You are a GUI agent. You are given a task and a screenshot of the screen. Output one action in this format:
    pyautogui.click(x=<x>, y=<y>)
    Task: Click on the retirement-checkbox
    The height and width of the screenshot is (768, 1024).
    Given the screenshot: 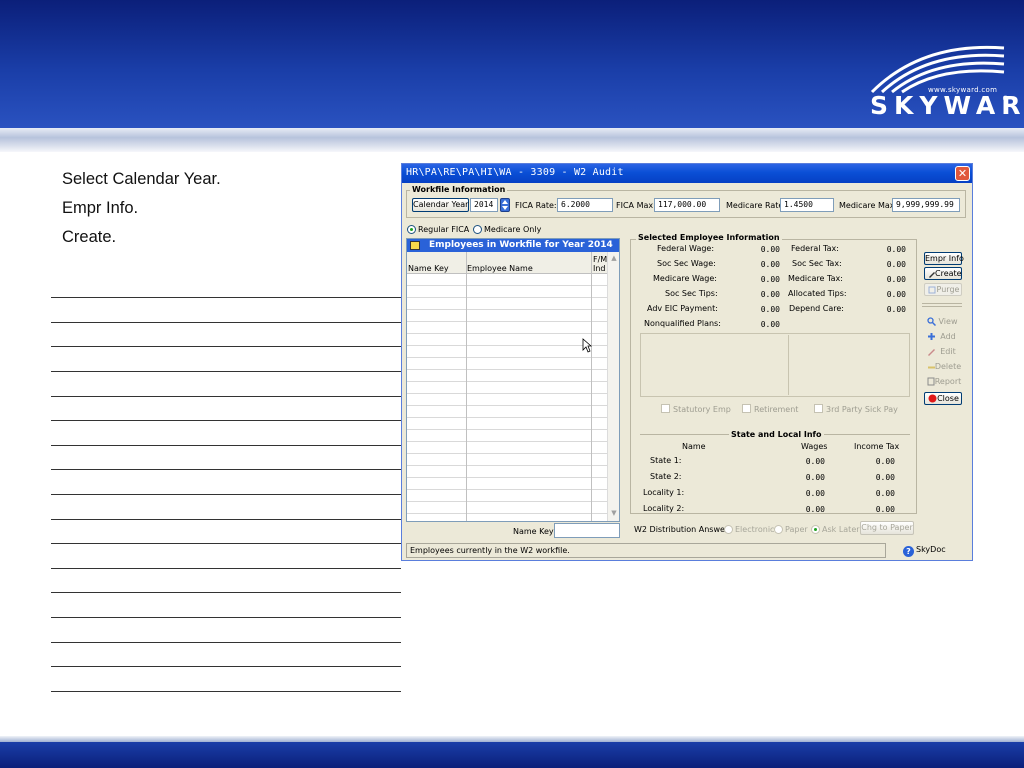 What is the action you would take?
    pyautogui.click(x=746, y=408)
    